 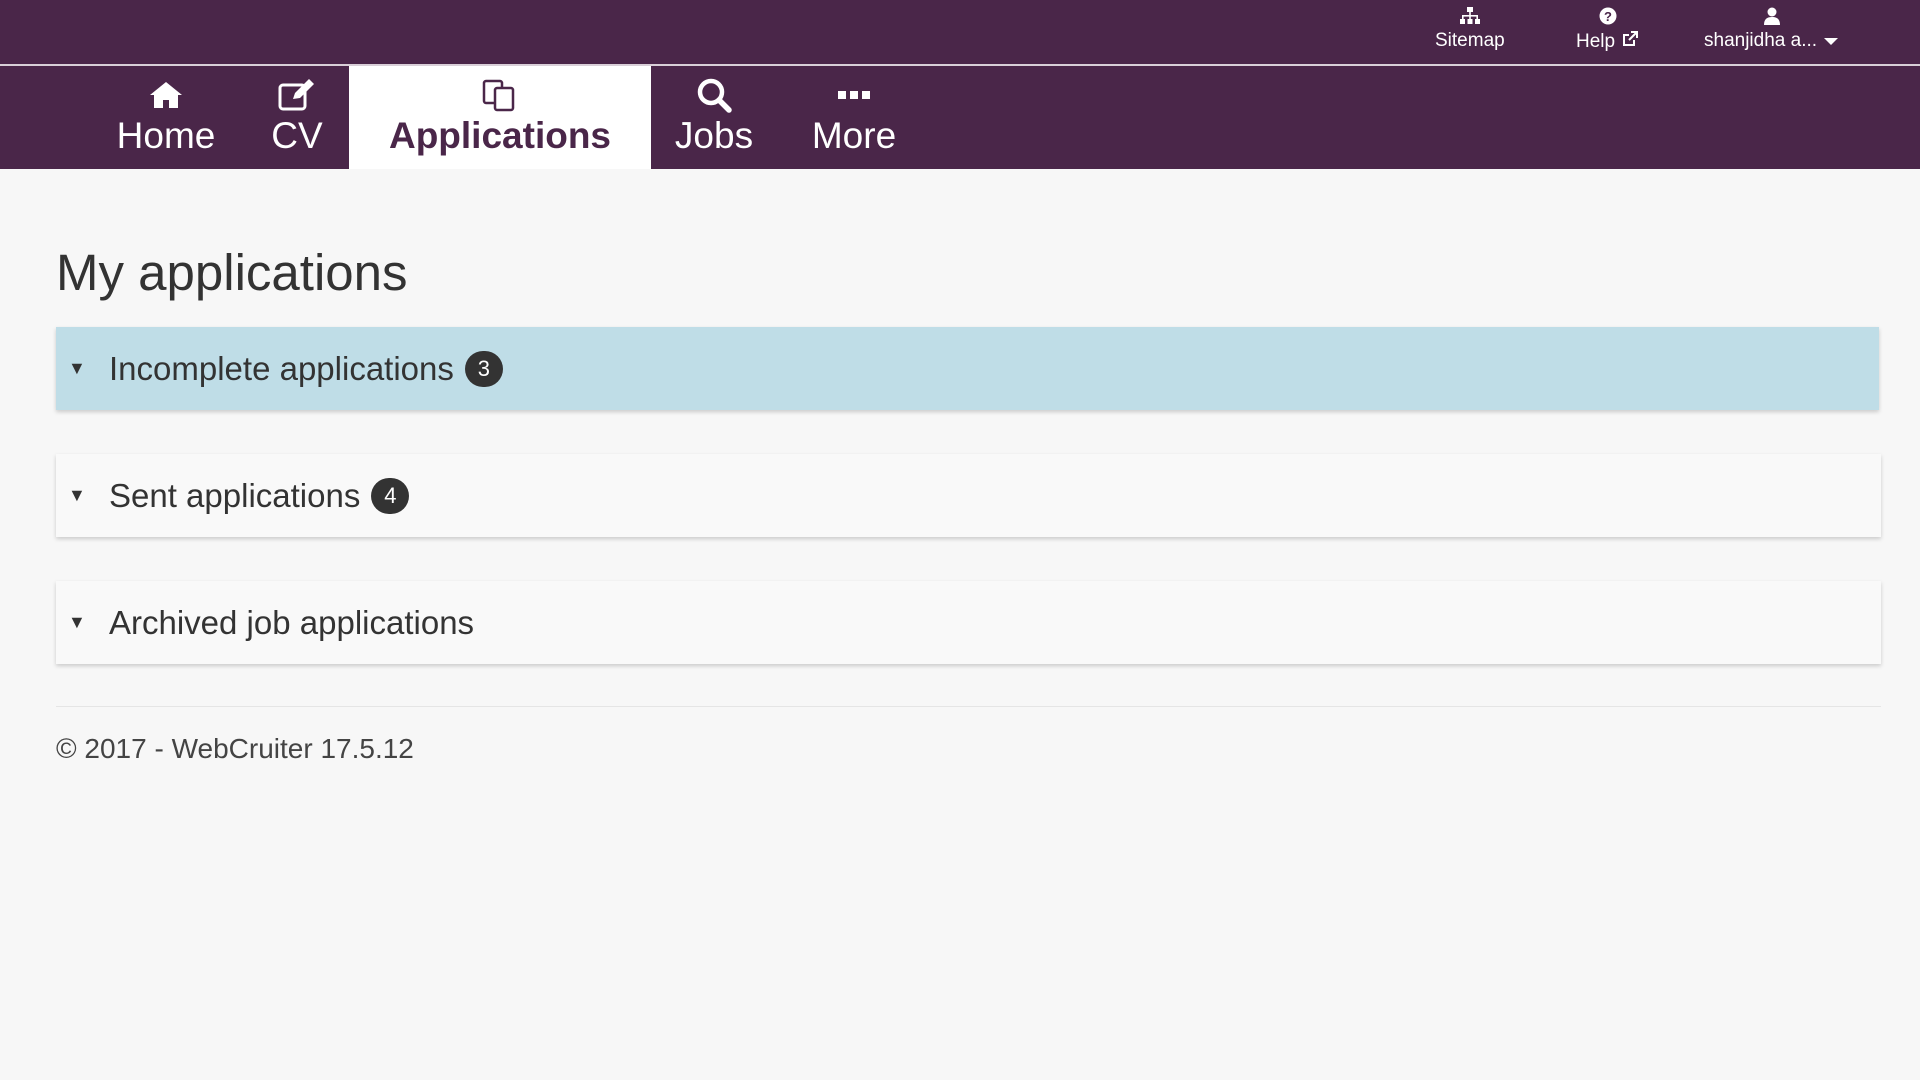 I want to click on footer-divider, so click(x=968, y=706).